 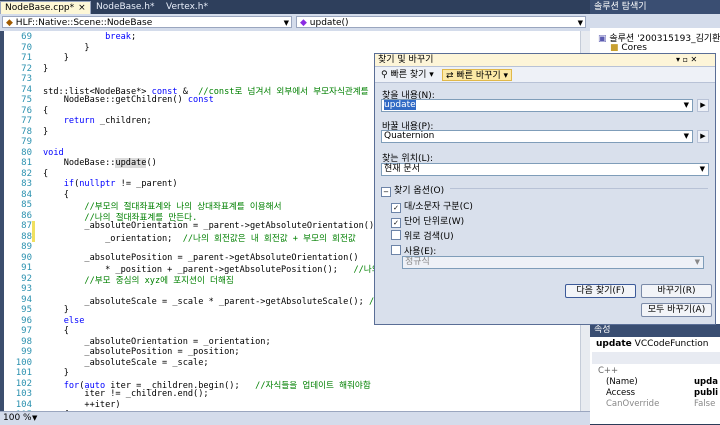 What do you see at coordinates (703, 136) in the screenshot?
I see `replace-expression-button: ▶` at bounding box center [703, 136].